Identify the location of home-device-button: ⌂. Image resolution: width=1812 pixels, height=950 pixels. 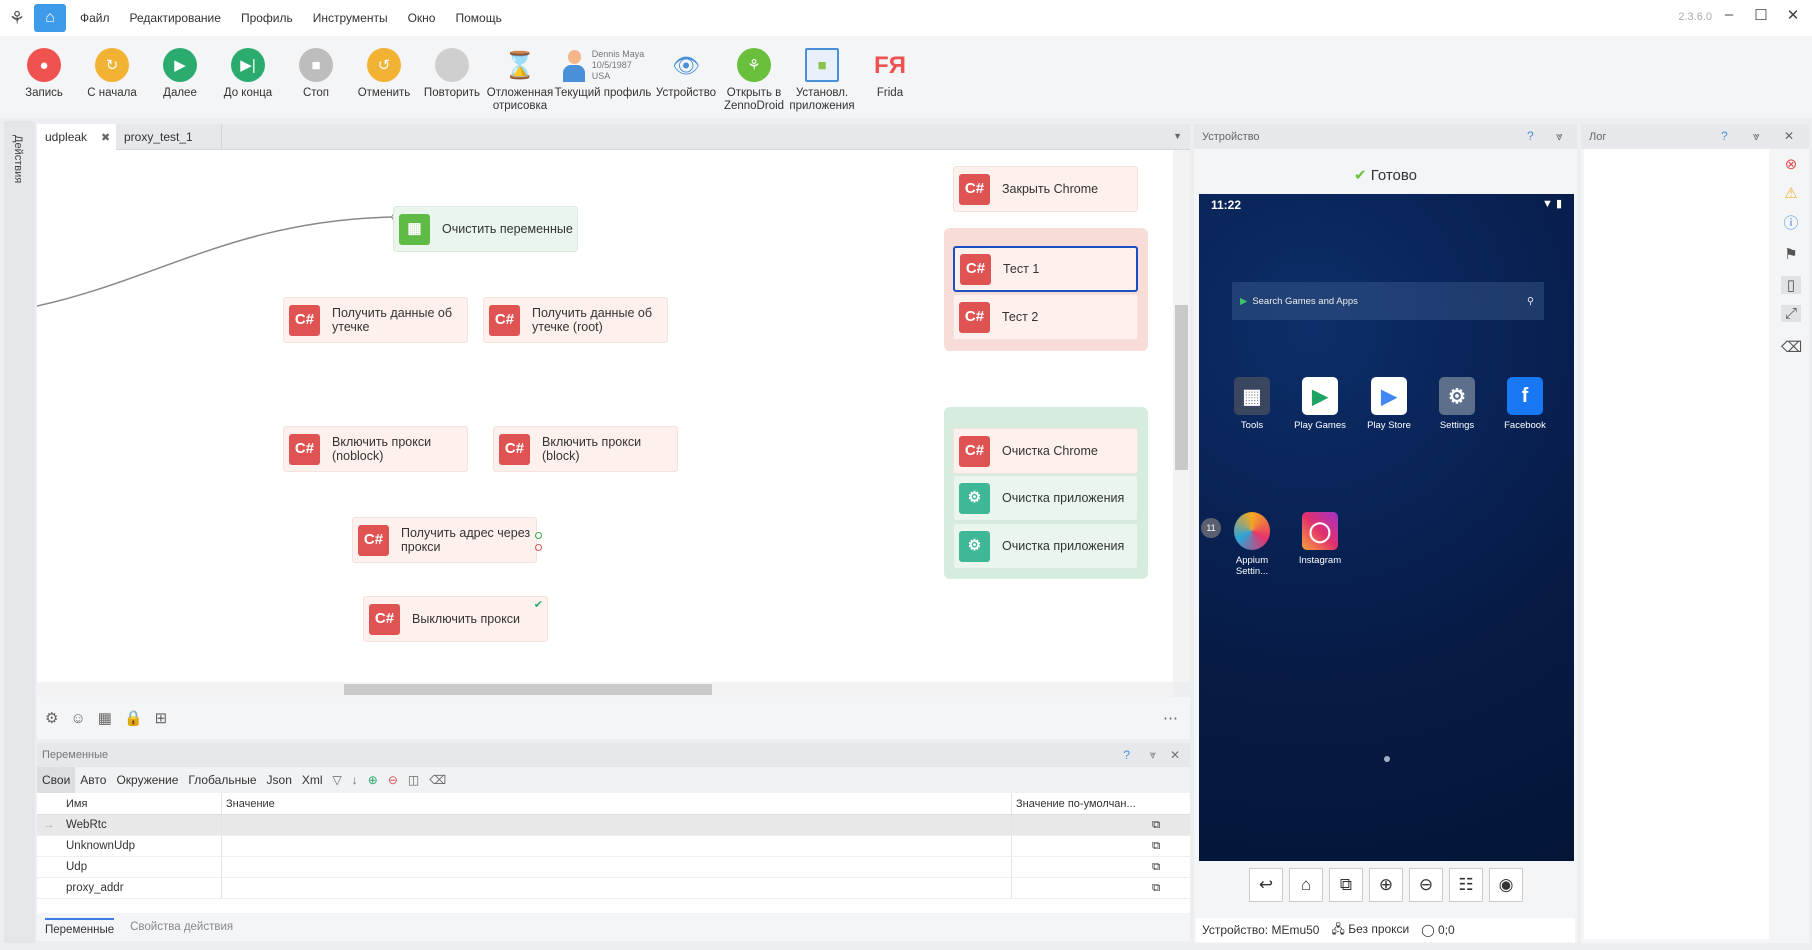
(1306, 885).